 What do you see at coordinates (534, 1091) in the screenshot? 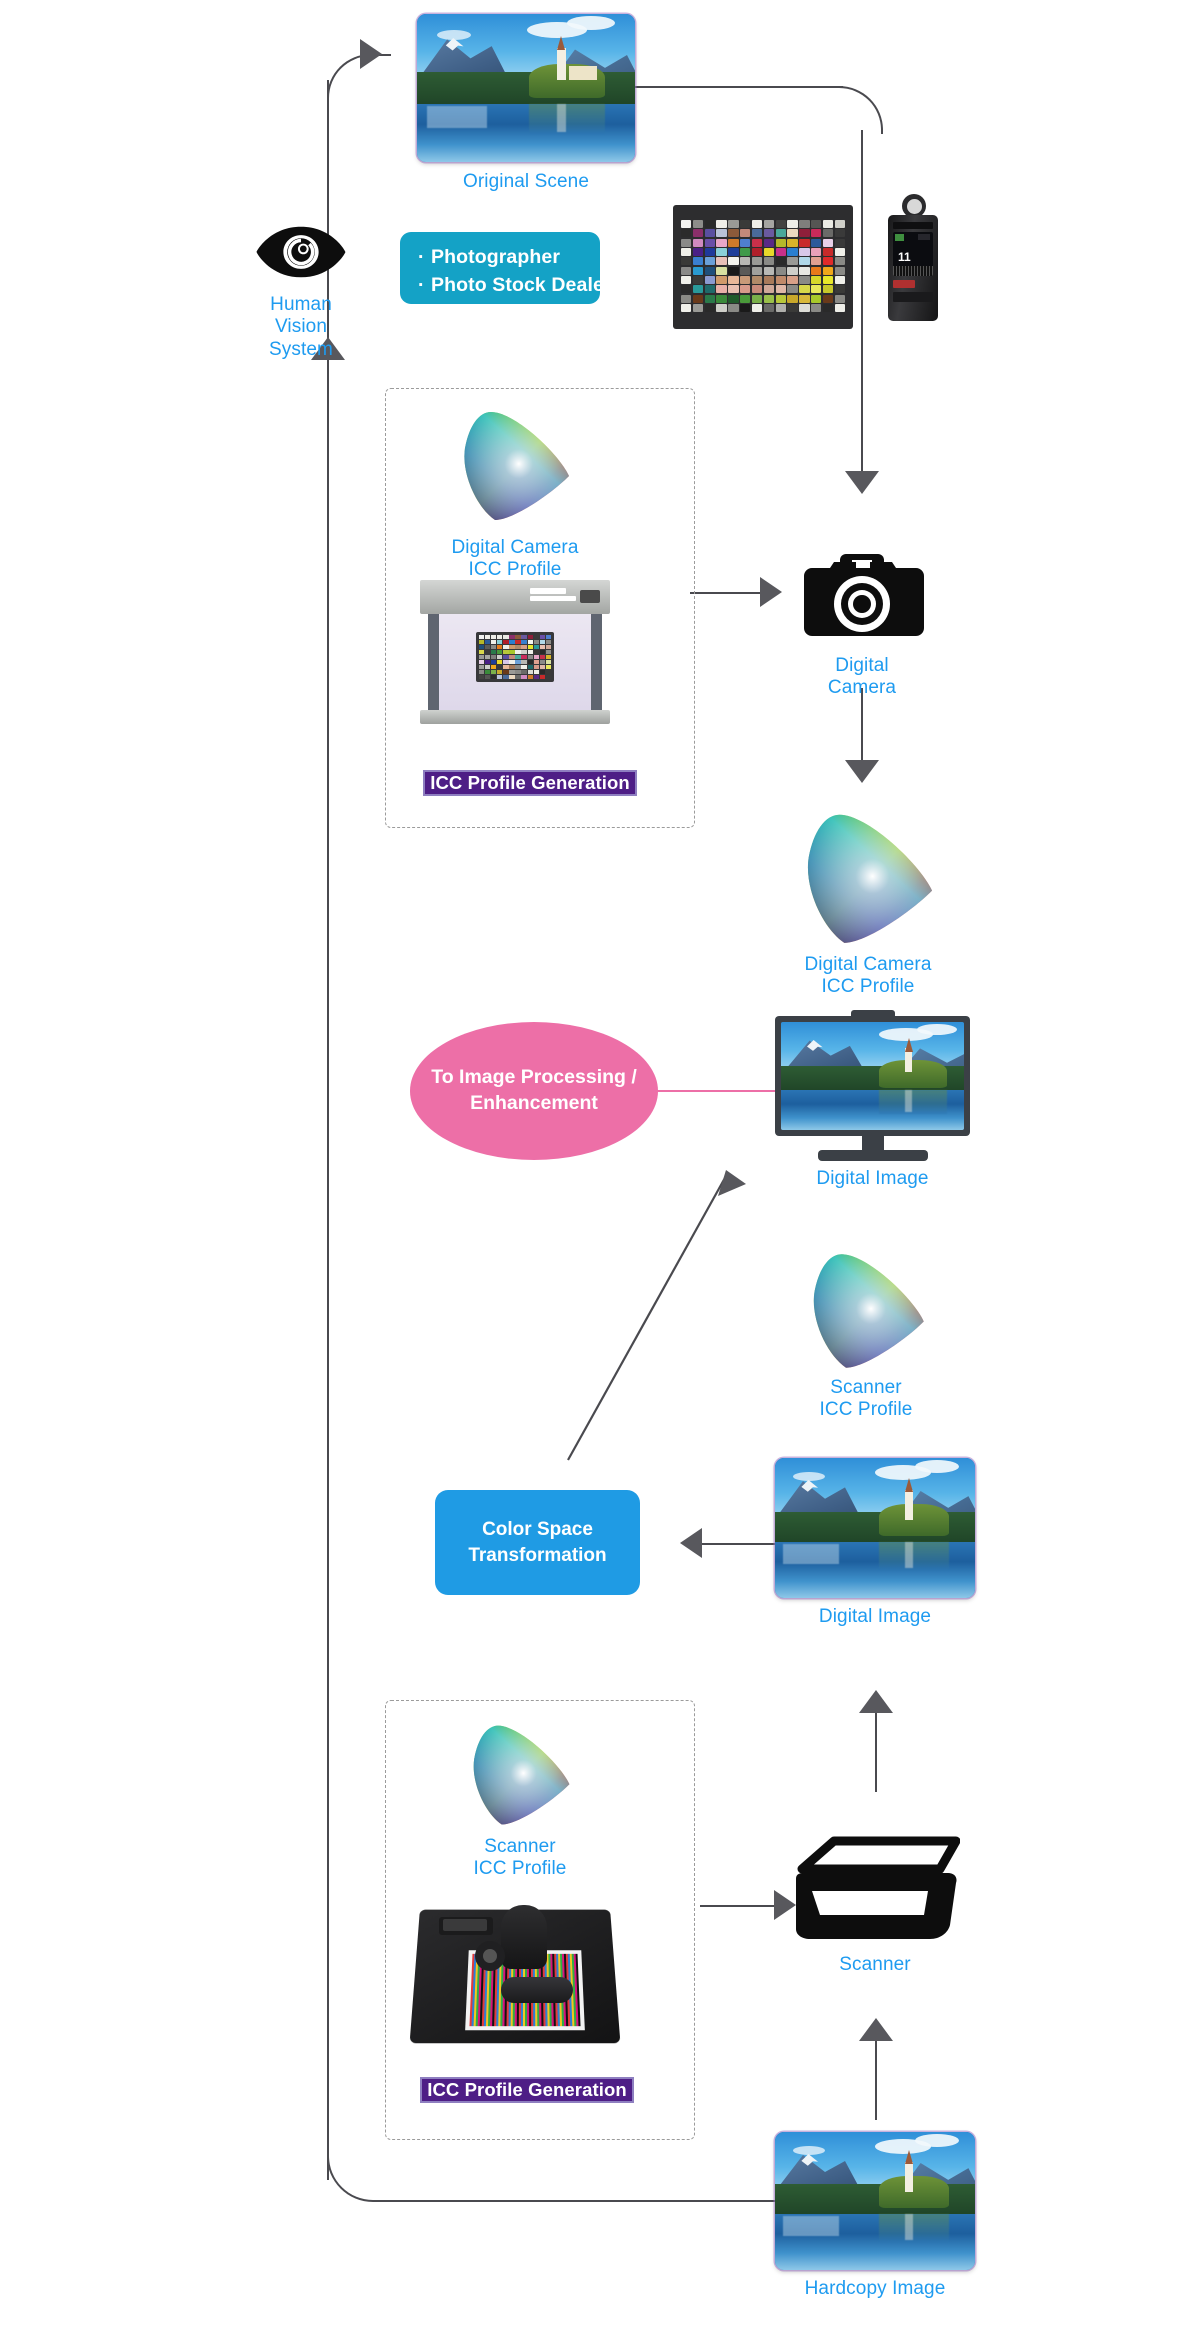
I see `image-processing-ellipse: To Image Processing / Enhancement` at bounding box center [534, 1091].